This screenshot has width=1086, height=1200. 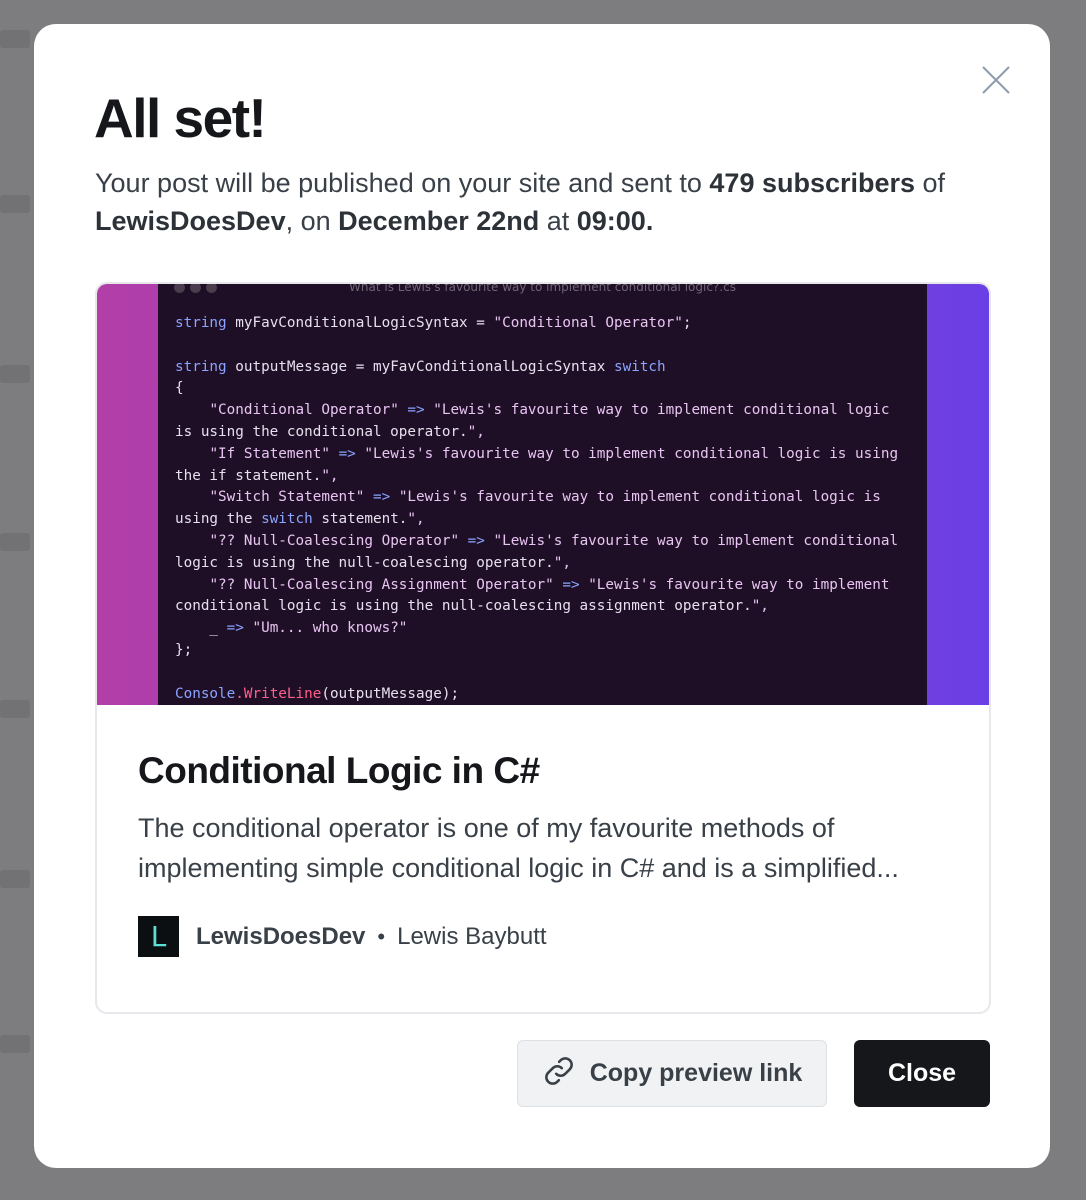 I want to click on modal-title: All set!, so click(x=180, y=118).